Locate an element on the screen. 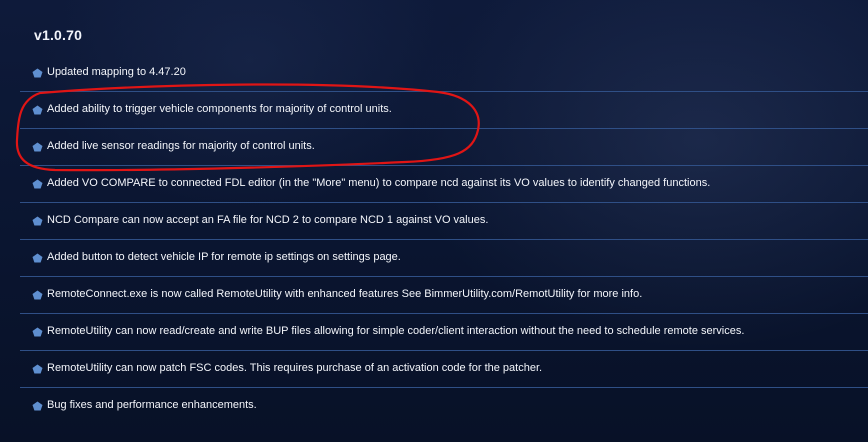 The height and width of the screenshot is (442, 868). changelog-item: Bug fixes and performance enhancements. is located at coordinates (444, 406).